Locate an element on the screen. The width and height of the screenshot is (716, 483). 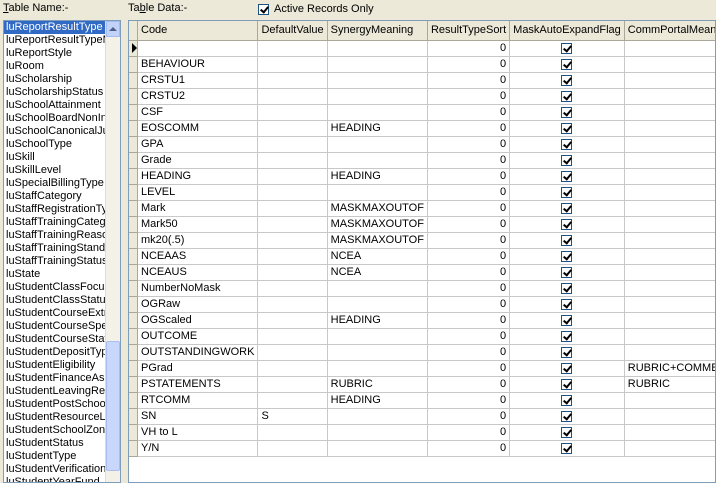
table-cell: RTCOMM is located at coordinates (198, 400).